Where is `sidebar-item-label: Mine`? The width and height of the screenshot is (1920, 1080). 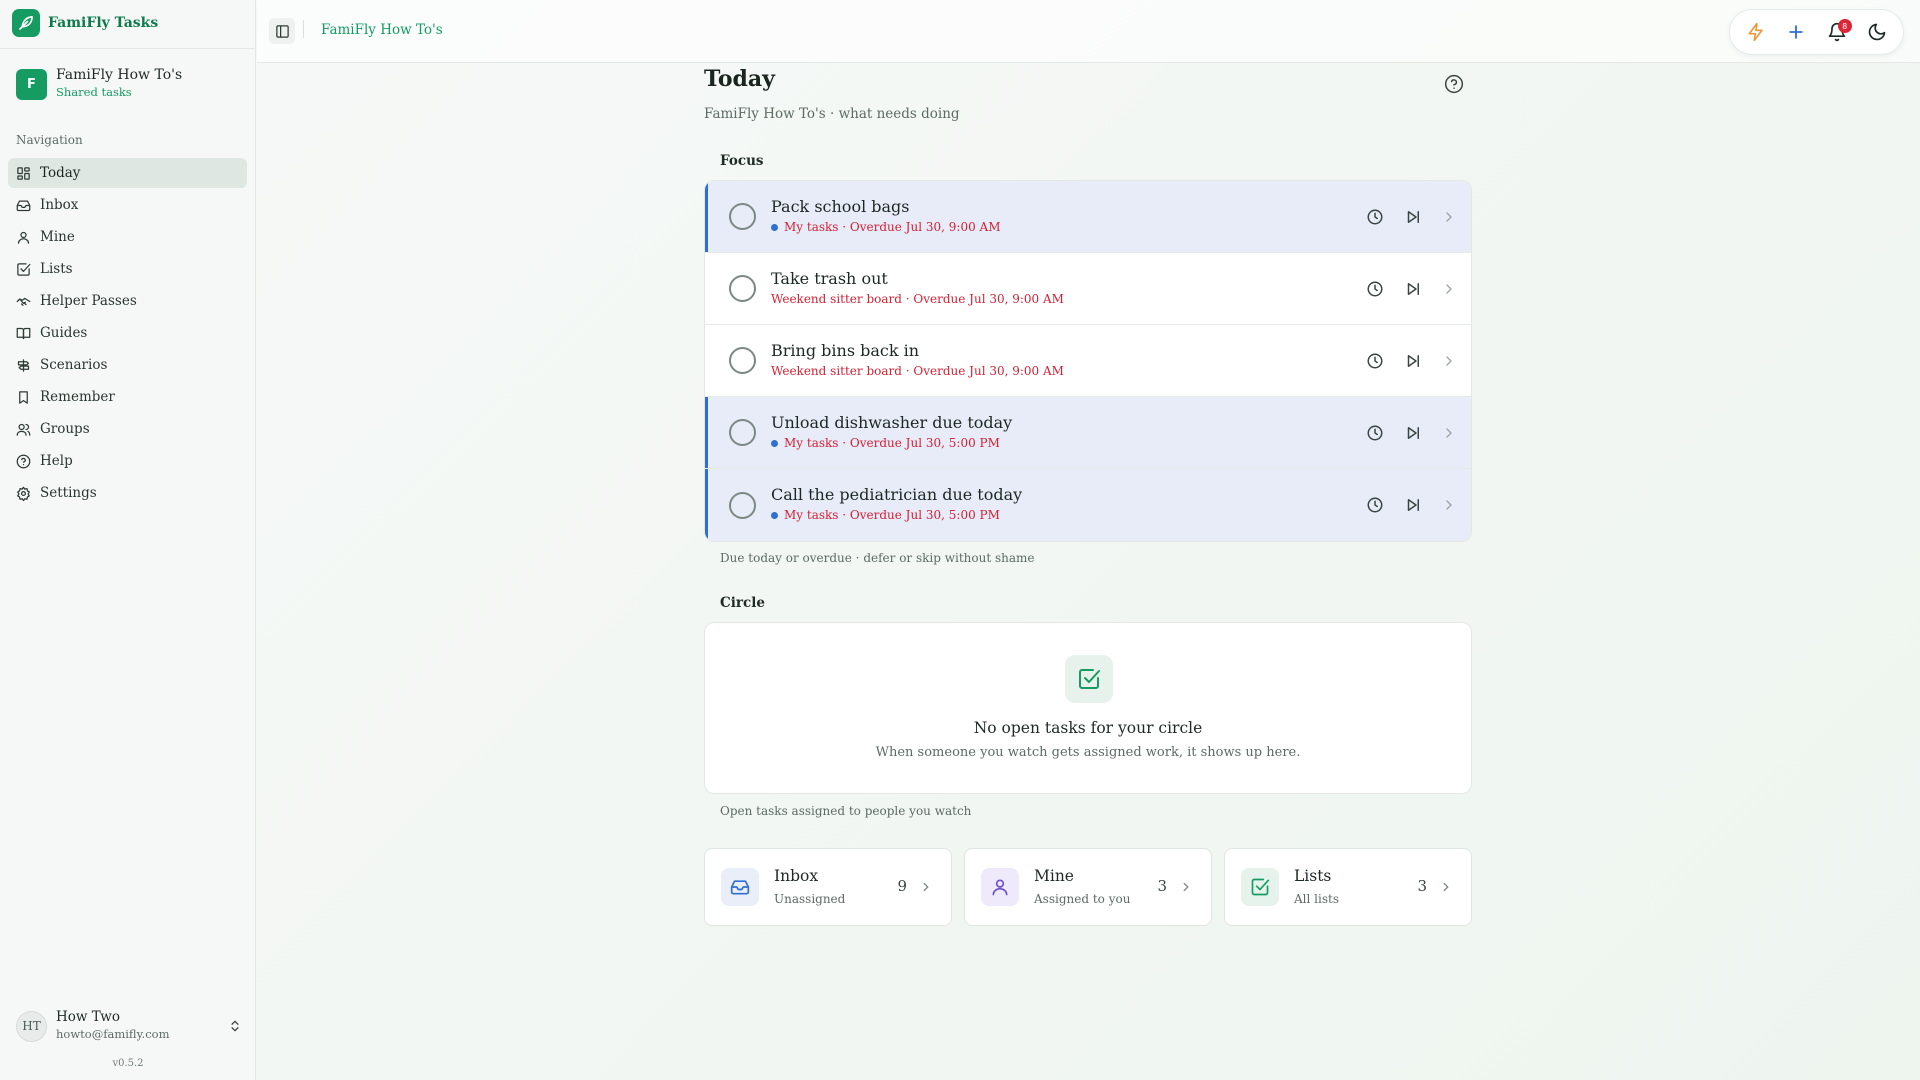
sidebar-item-label: Mine is located at coordinates (57, 237).